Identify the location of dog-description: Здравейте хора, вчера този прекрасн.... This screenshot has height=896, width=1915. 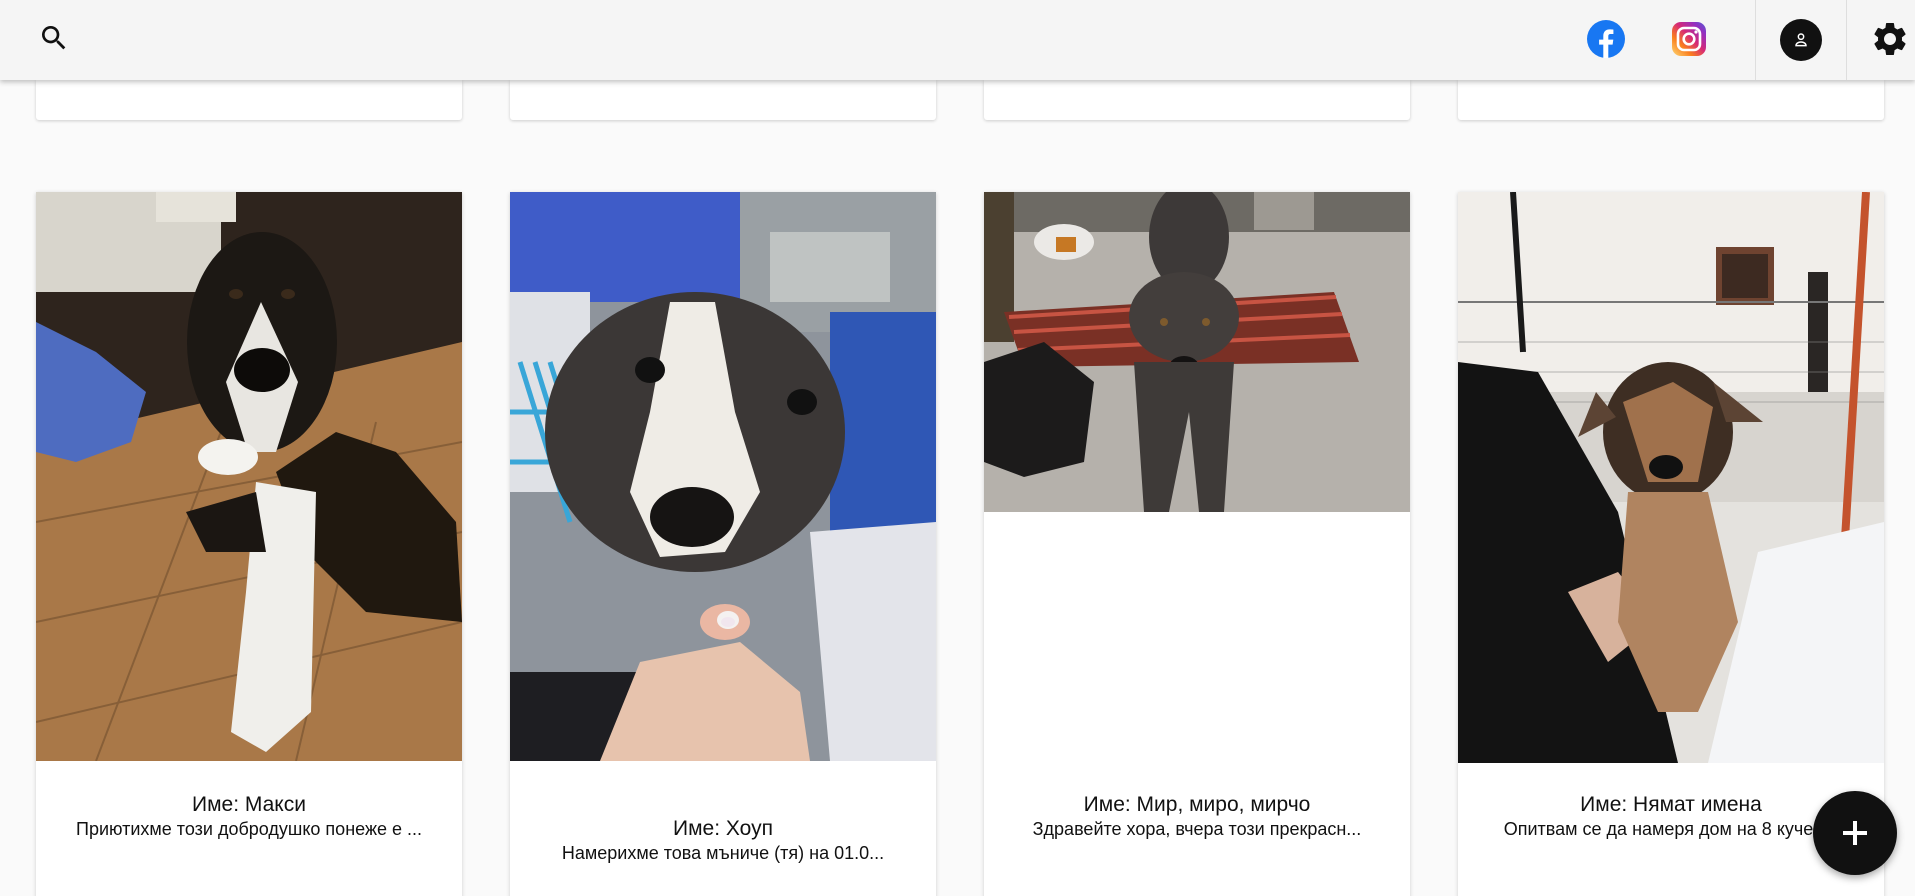
(1197, 829).